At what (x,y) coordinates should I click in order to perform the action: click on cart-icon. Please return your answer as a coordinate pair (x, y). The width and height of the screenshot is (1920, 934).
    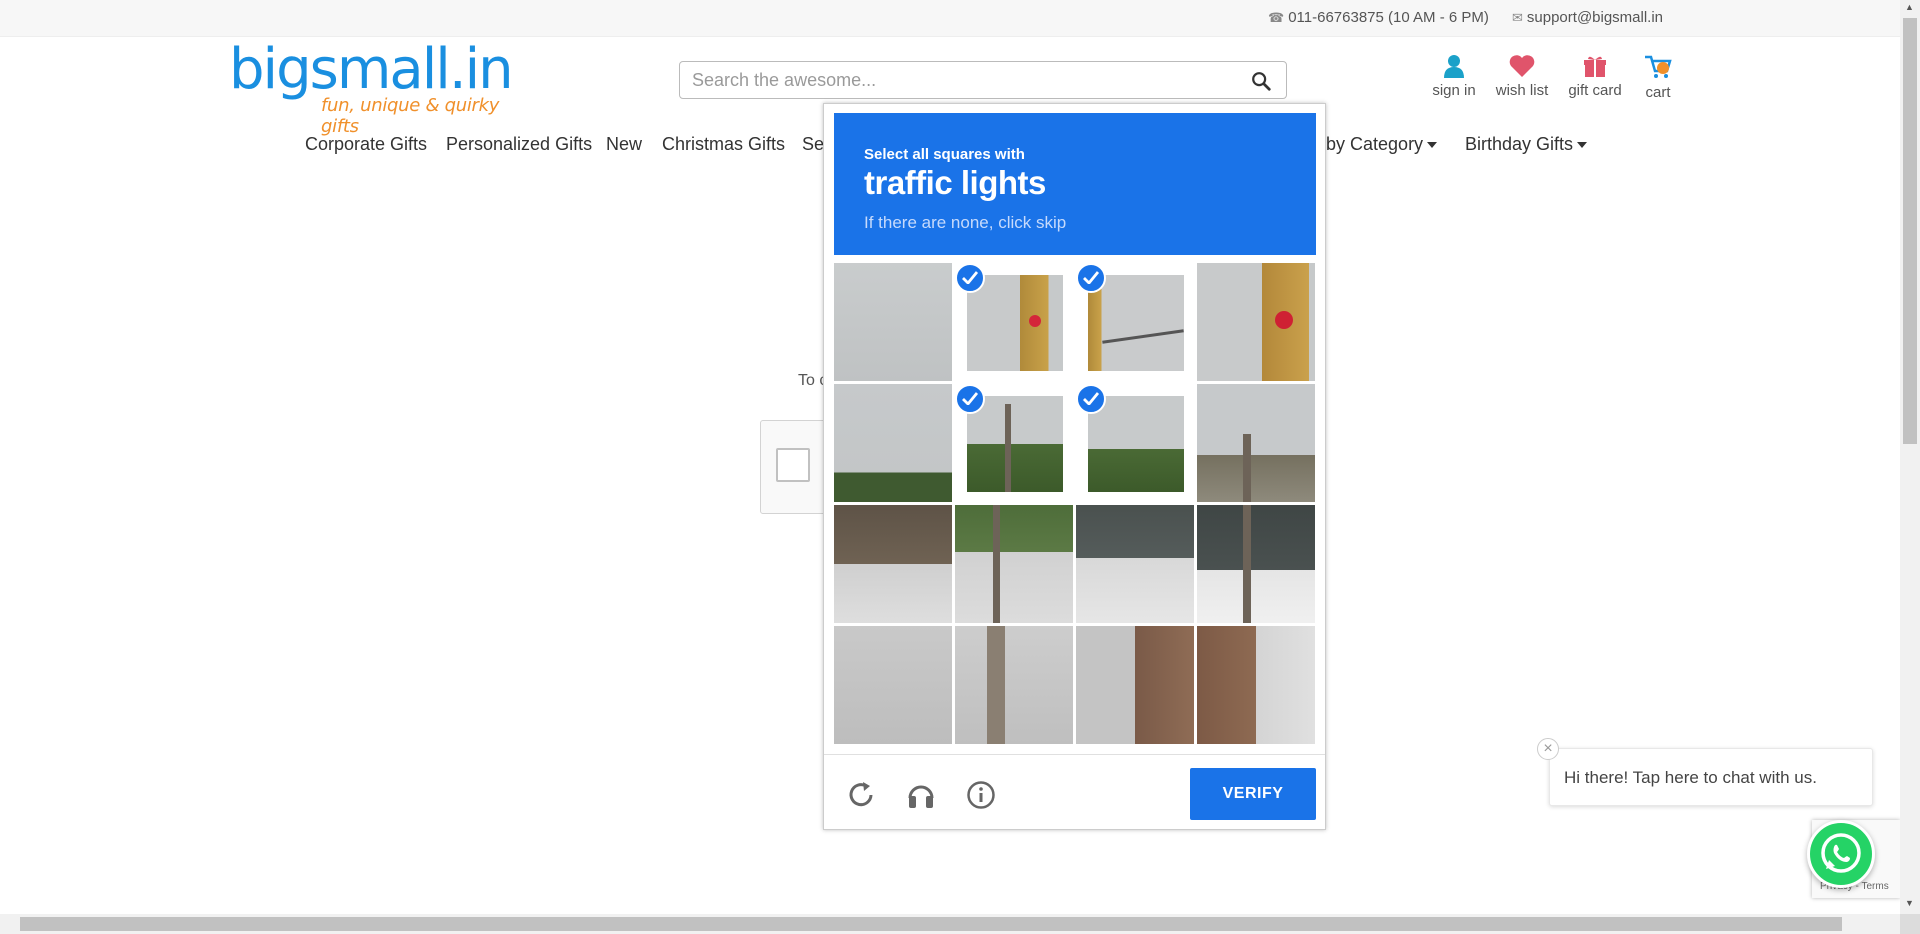
    Looking at the image, I should click on (1658, 66).